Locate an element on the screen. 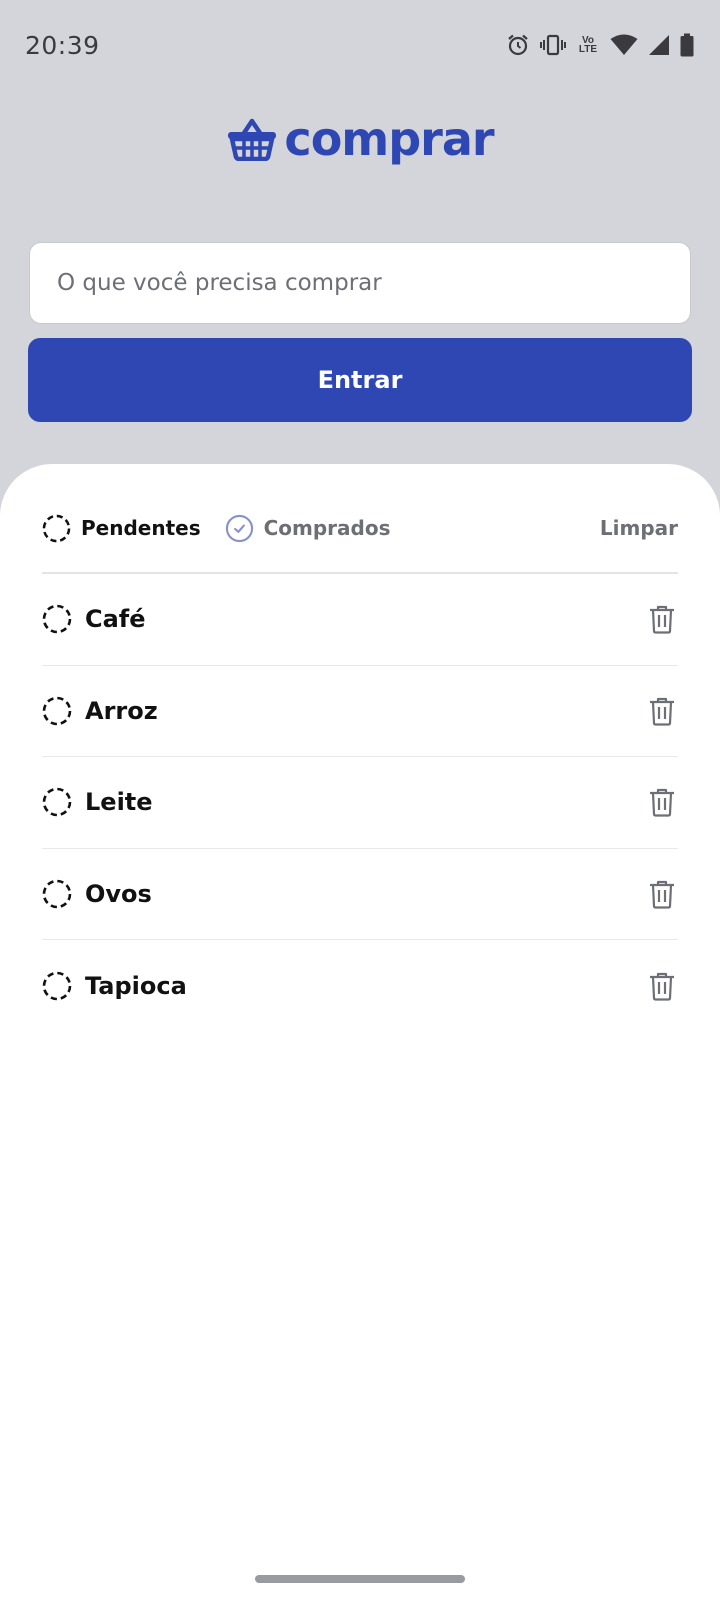 This screenshot has width=720, height=1600. logo-text: comprar is located at coordinates (389, 139).